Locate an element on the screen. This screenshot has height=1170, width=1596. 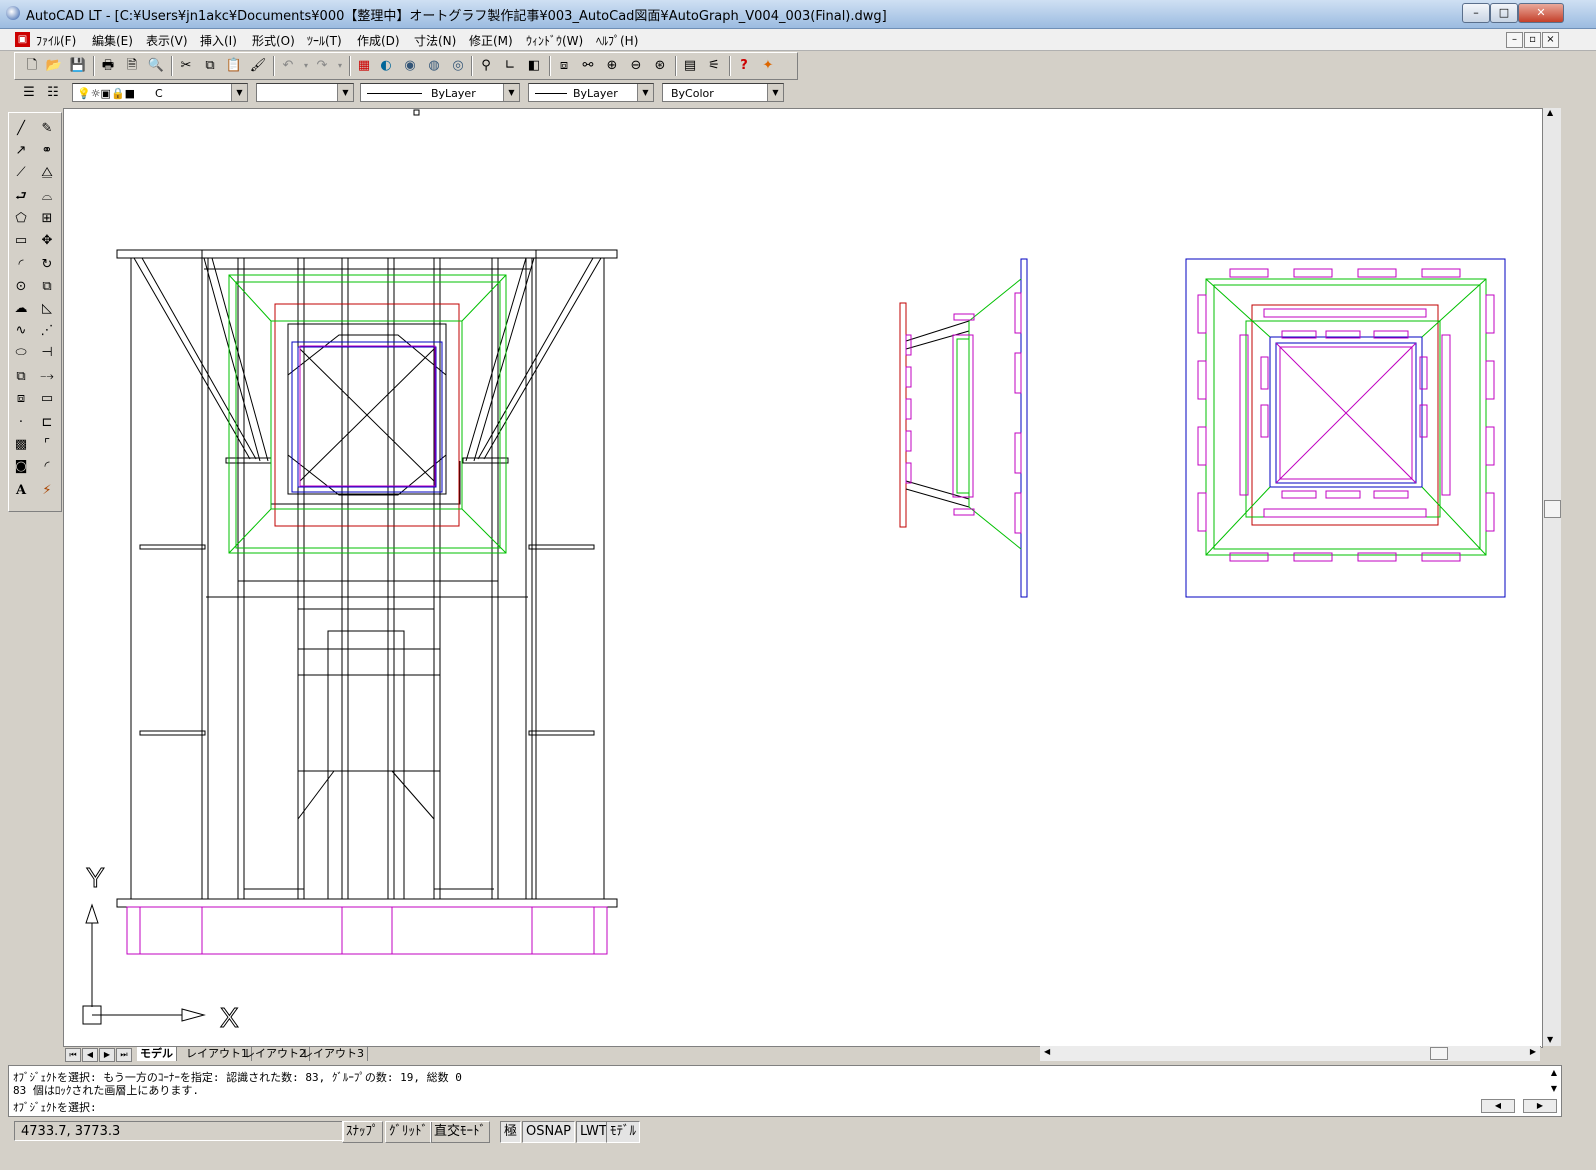
copy-object-icon: ⚭ is located at coordinates (47, 151).